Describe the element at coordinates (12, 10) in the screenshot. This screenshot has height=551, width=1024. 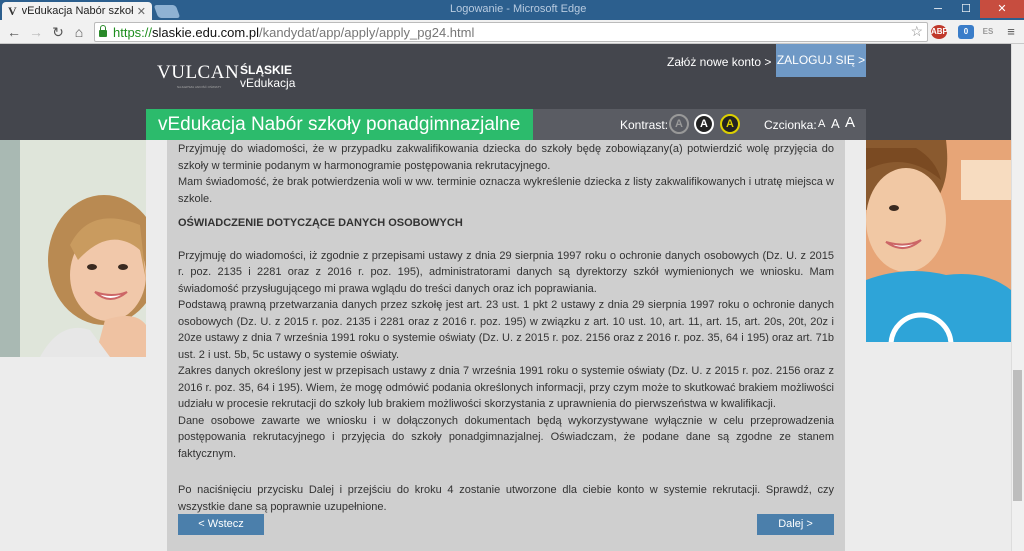
I see `vulcan-favicon-icon: V` at that location.